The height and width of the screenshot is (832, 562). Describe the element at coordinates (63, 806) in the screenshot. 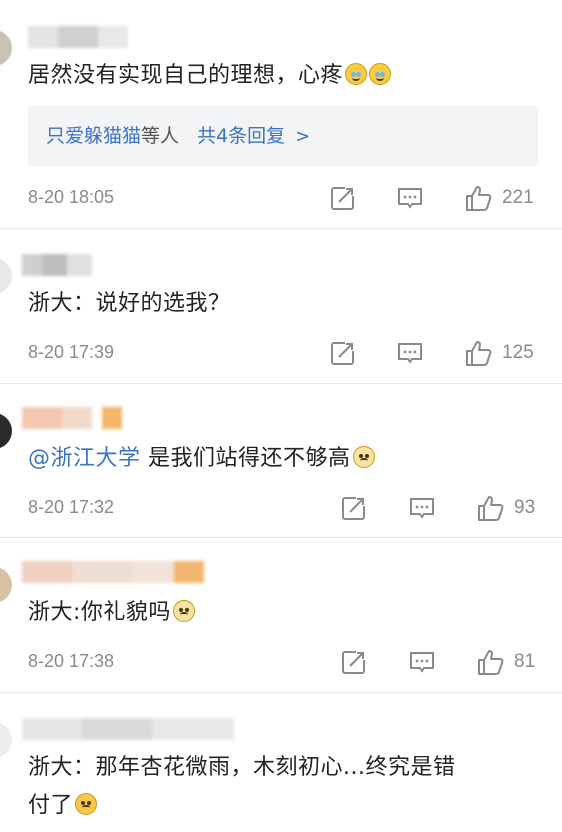

I see `comment-text-line2: 付了` at that location.